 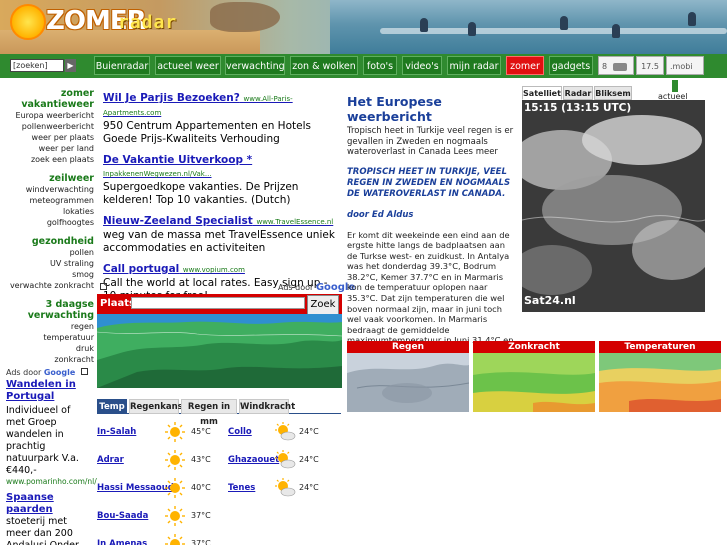 What do you see at coordinates (47, 115) in the screenshot?
I see `sidebar-link: Europa weerbericht` at bounding box center [47, 115].